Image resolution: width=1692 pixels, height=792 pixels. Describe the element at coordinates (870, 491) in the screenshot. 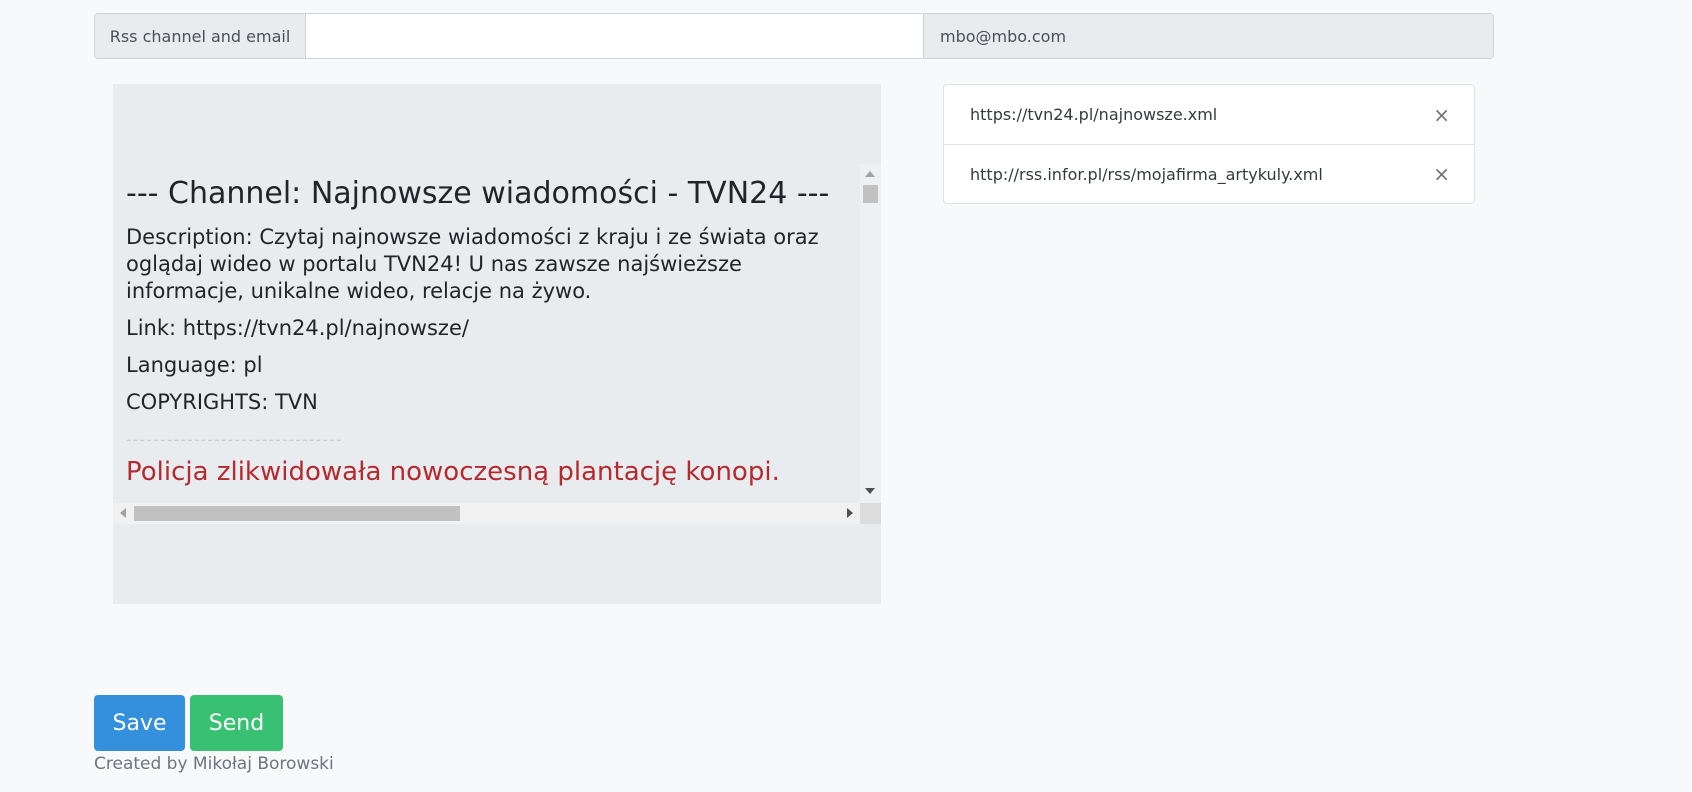

I see `scroll-down-arrow-icon` at that location.